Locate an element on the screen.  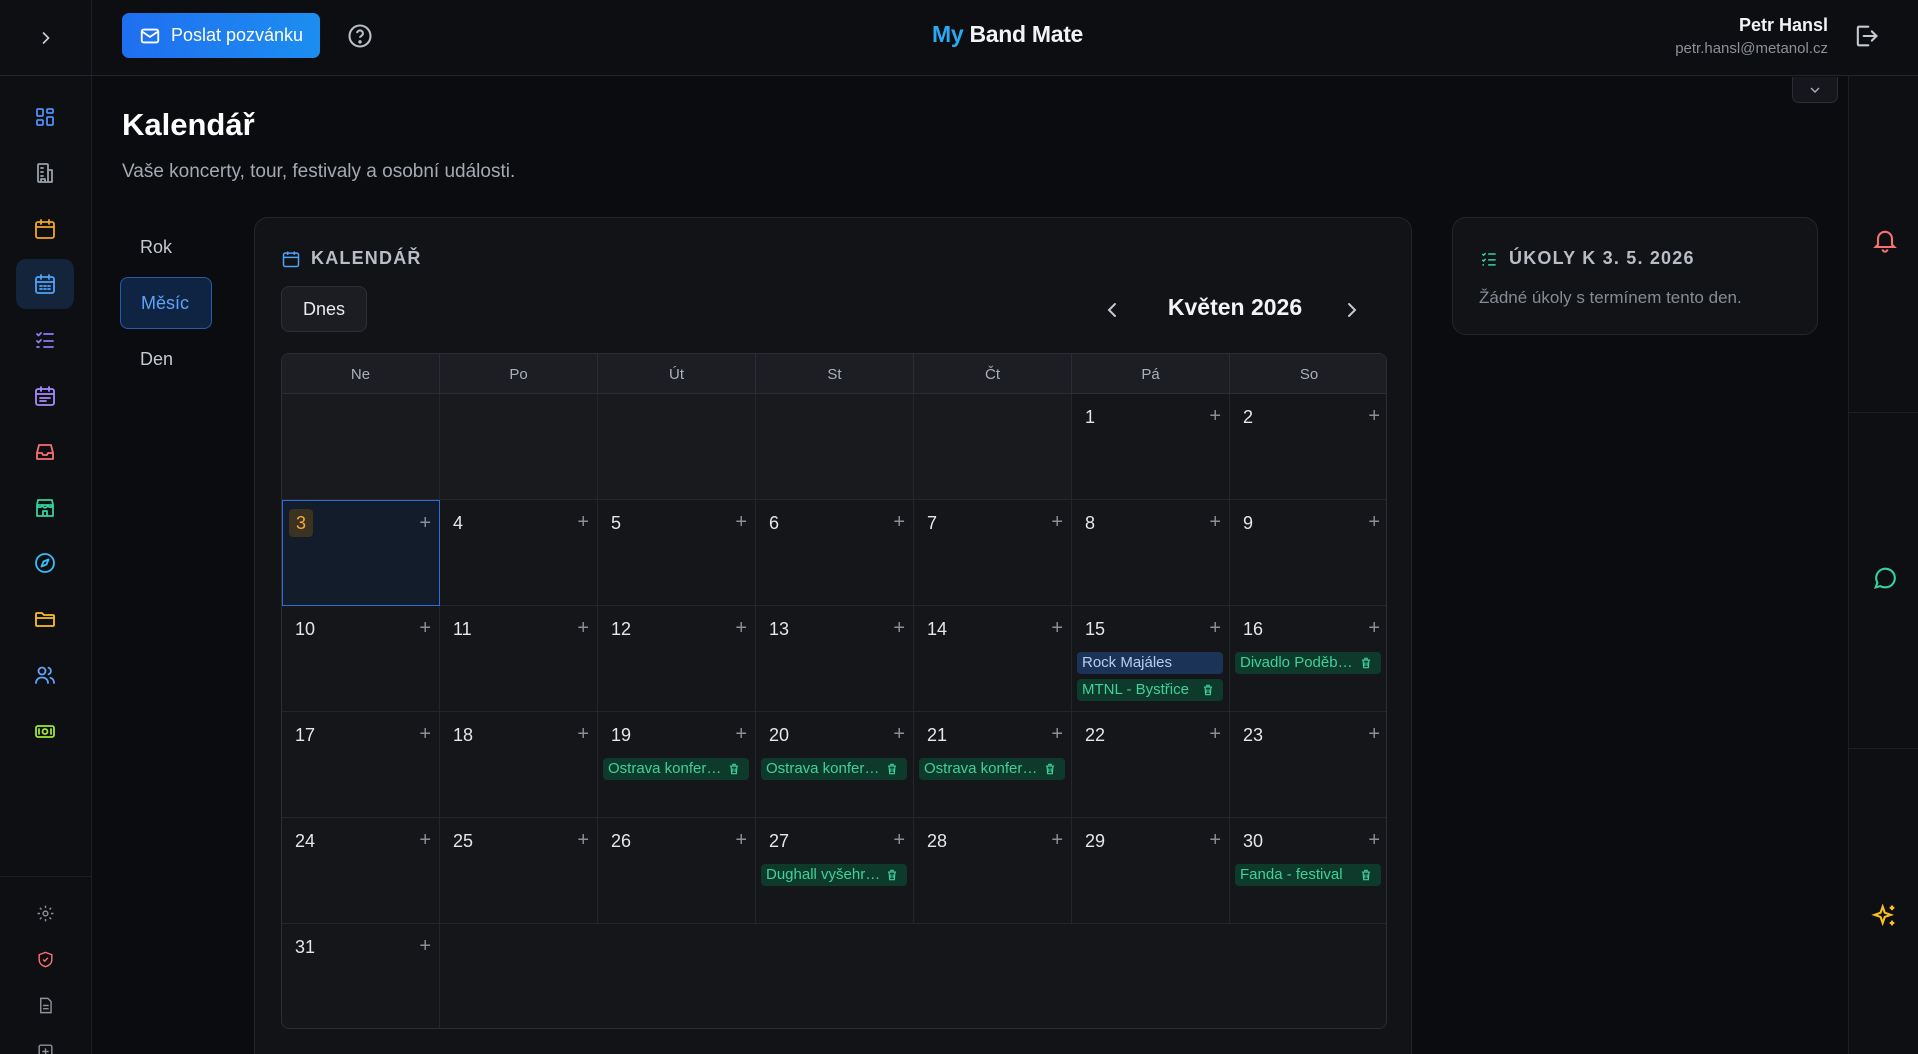
calendar-day-cell: 6 + is located at coordinates (835, 553).